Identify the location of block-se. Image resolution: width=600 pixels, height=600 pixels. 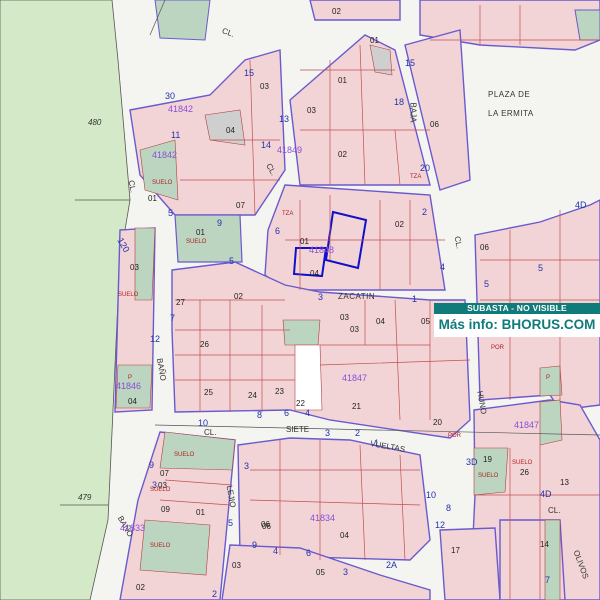
(470, 563).